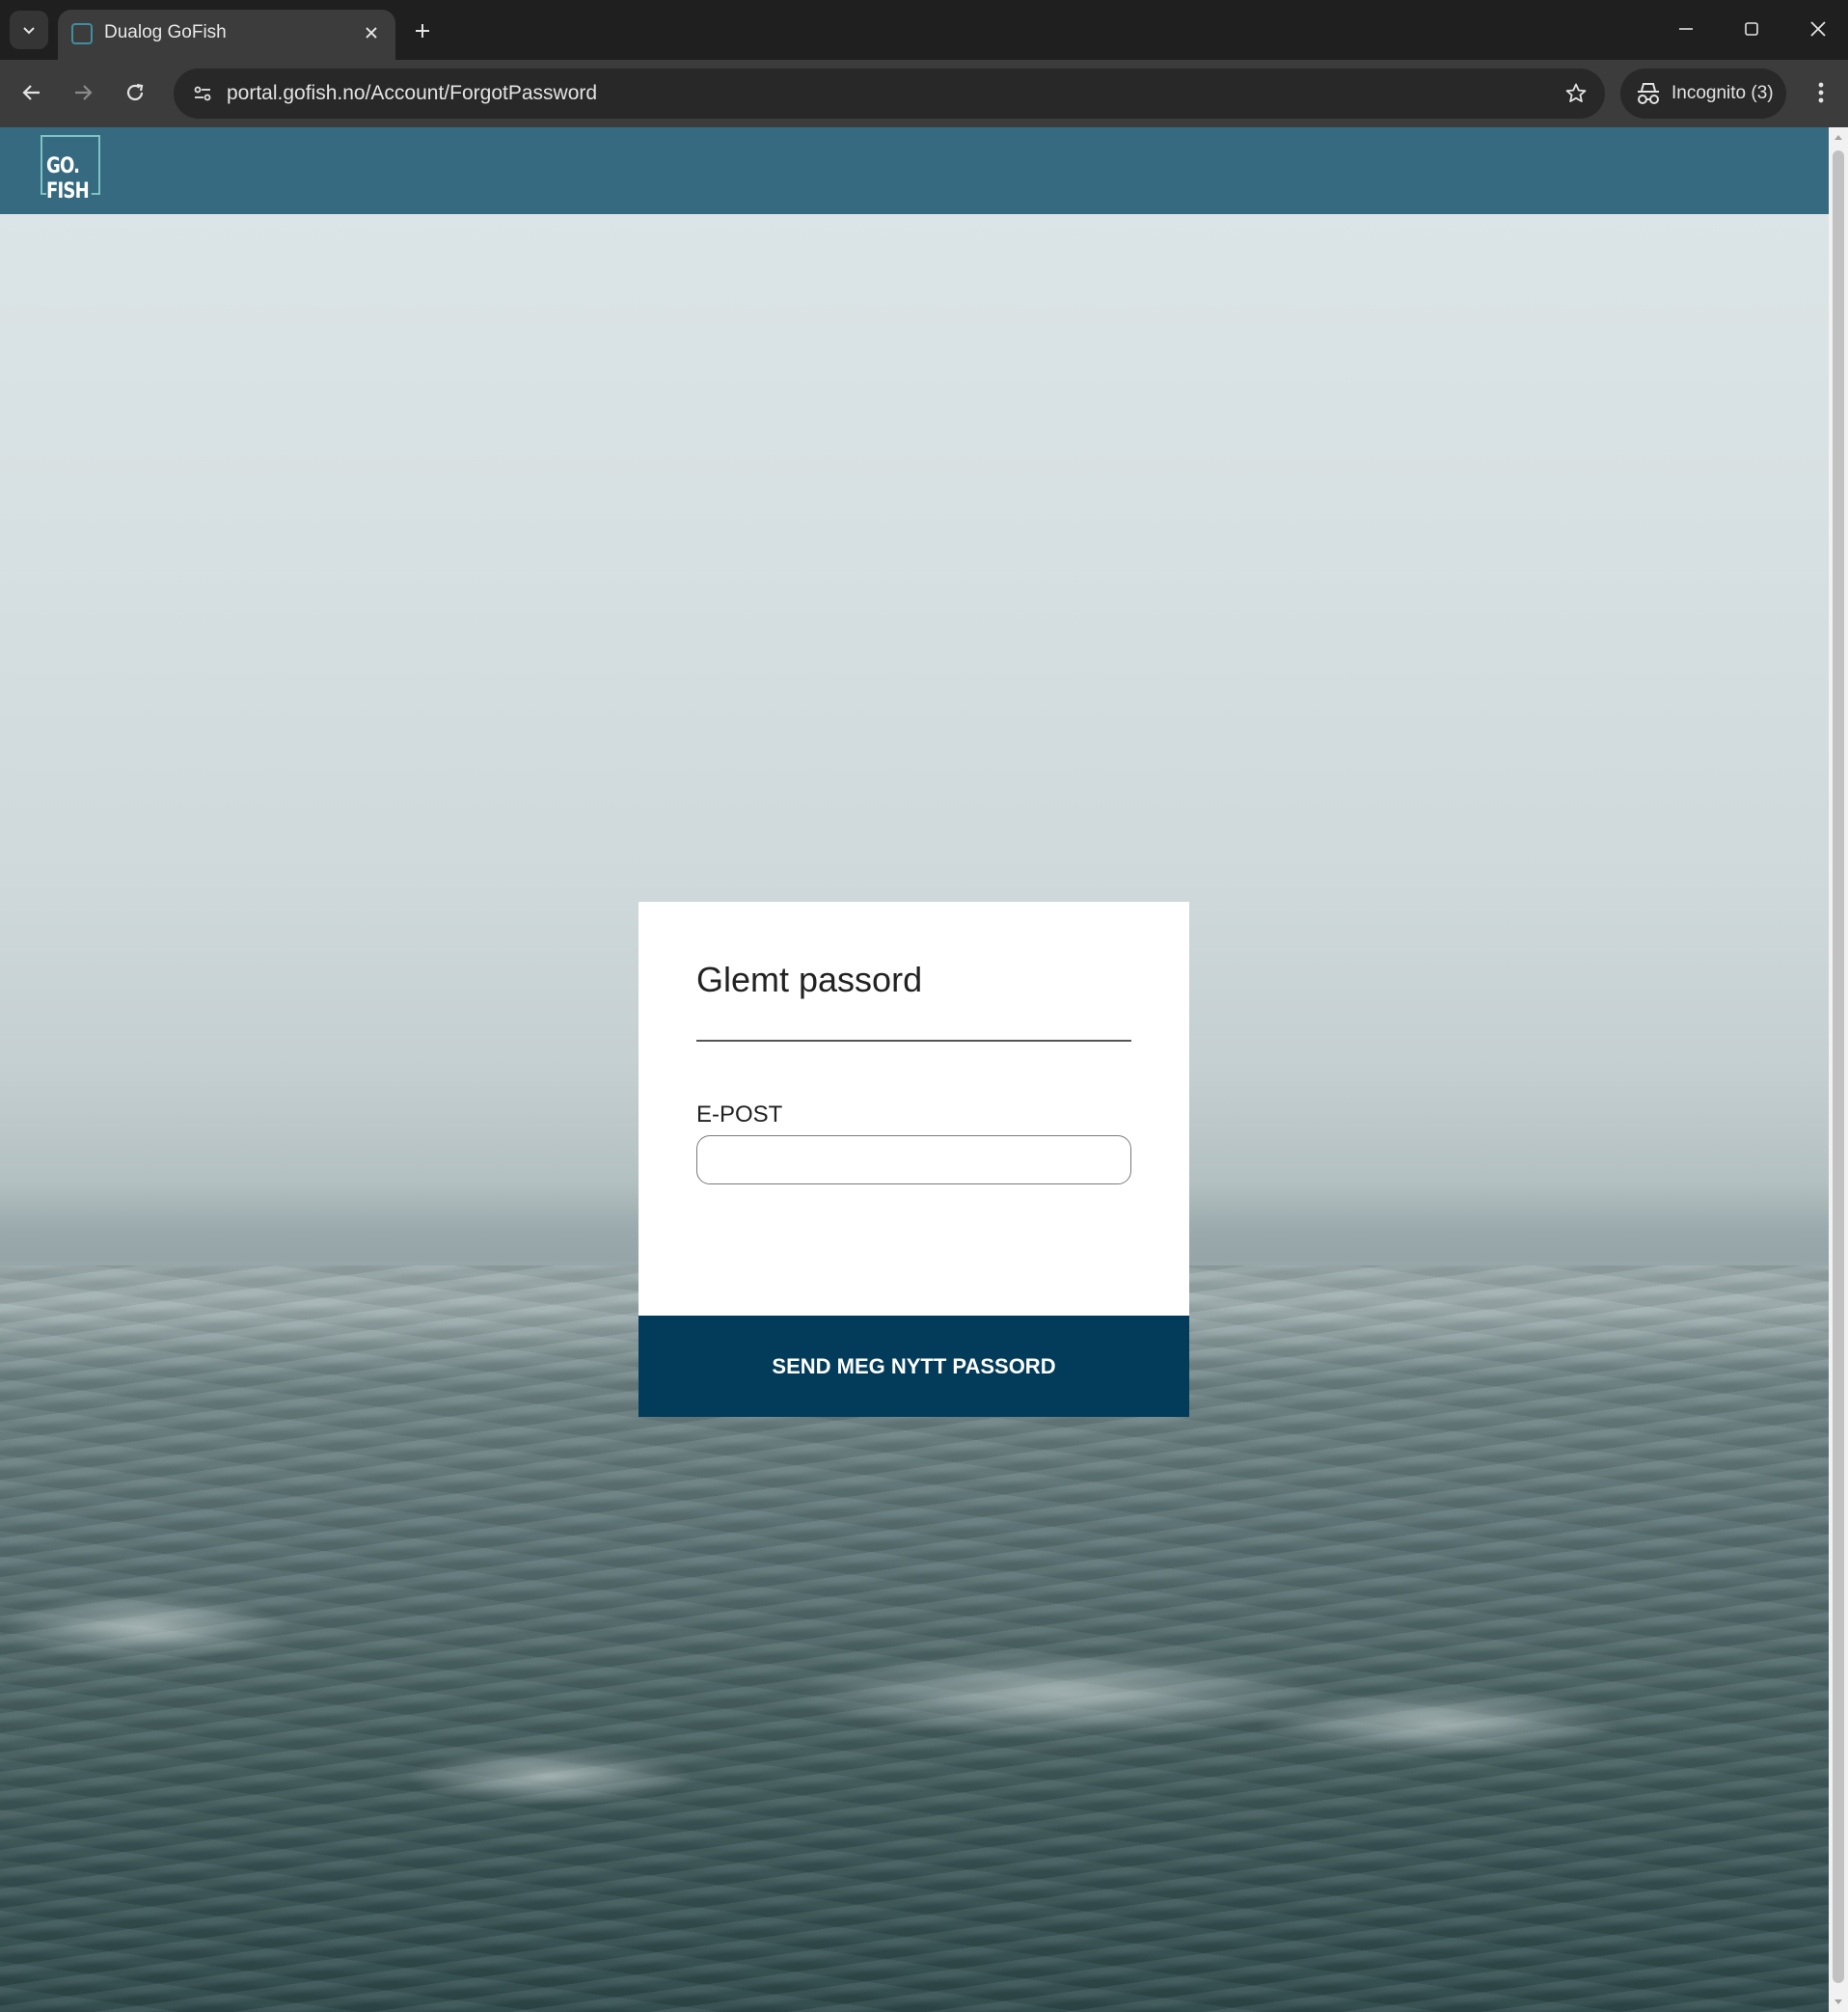 The width and height of the screenshot is (1848, 2012). I want to click on logo-text: GO. FISH, so click(69, 179).